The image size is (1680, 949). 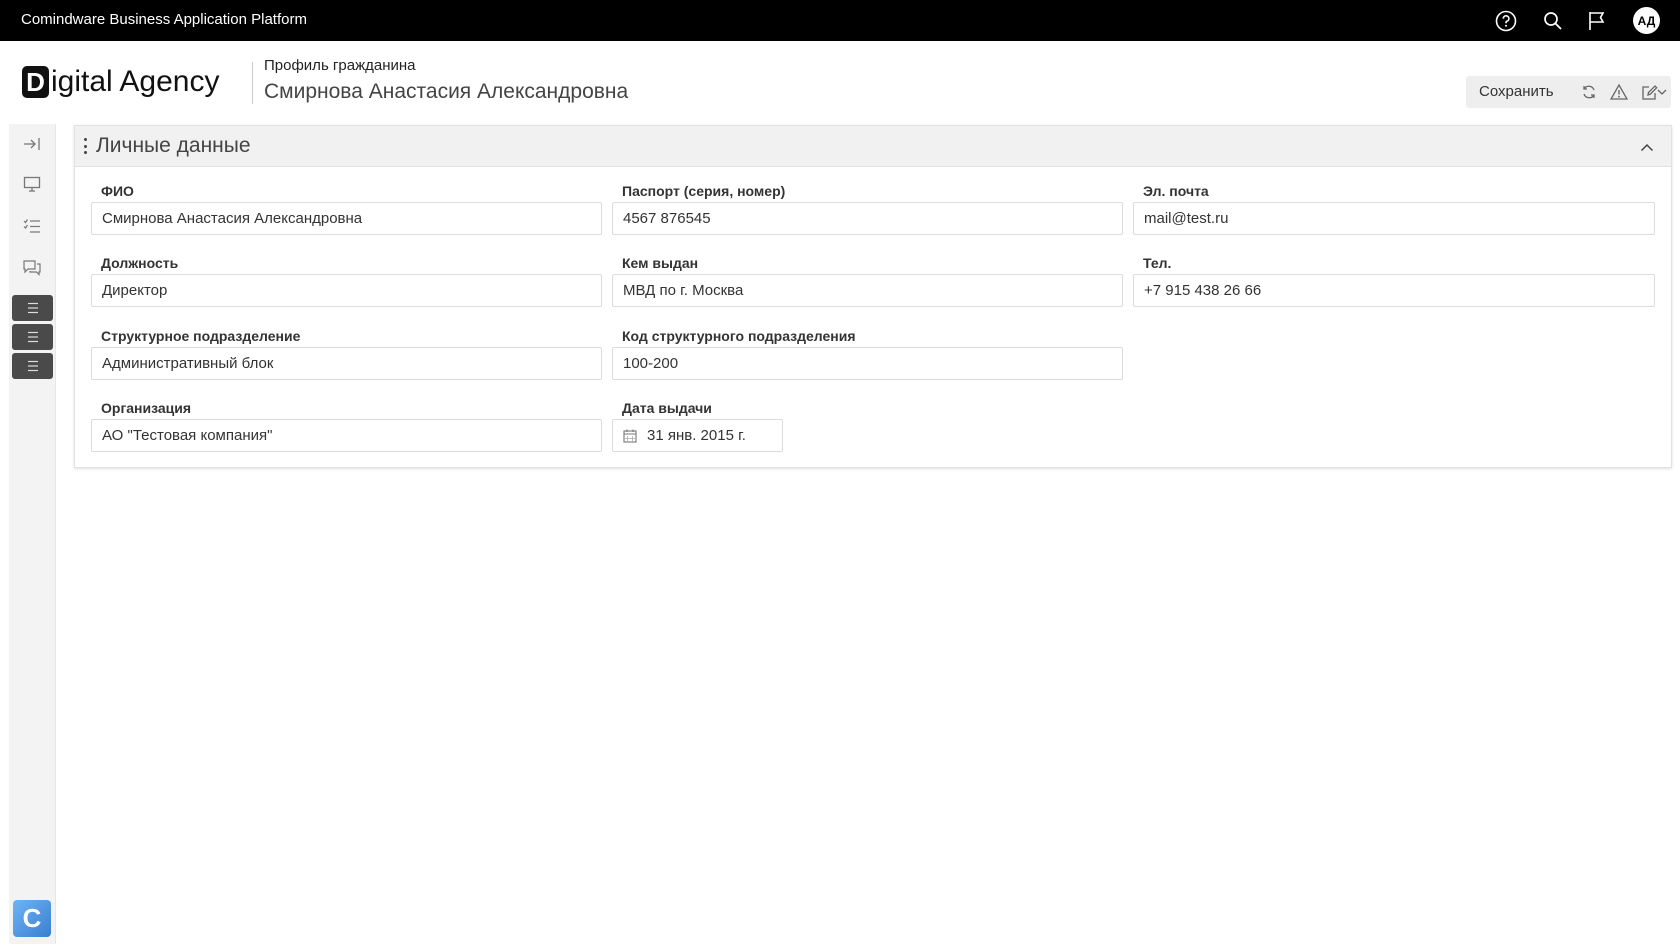 I want to click on passport-label: Паспорт (серия, номер), so click(x=704, y=191).